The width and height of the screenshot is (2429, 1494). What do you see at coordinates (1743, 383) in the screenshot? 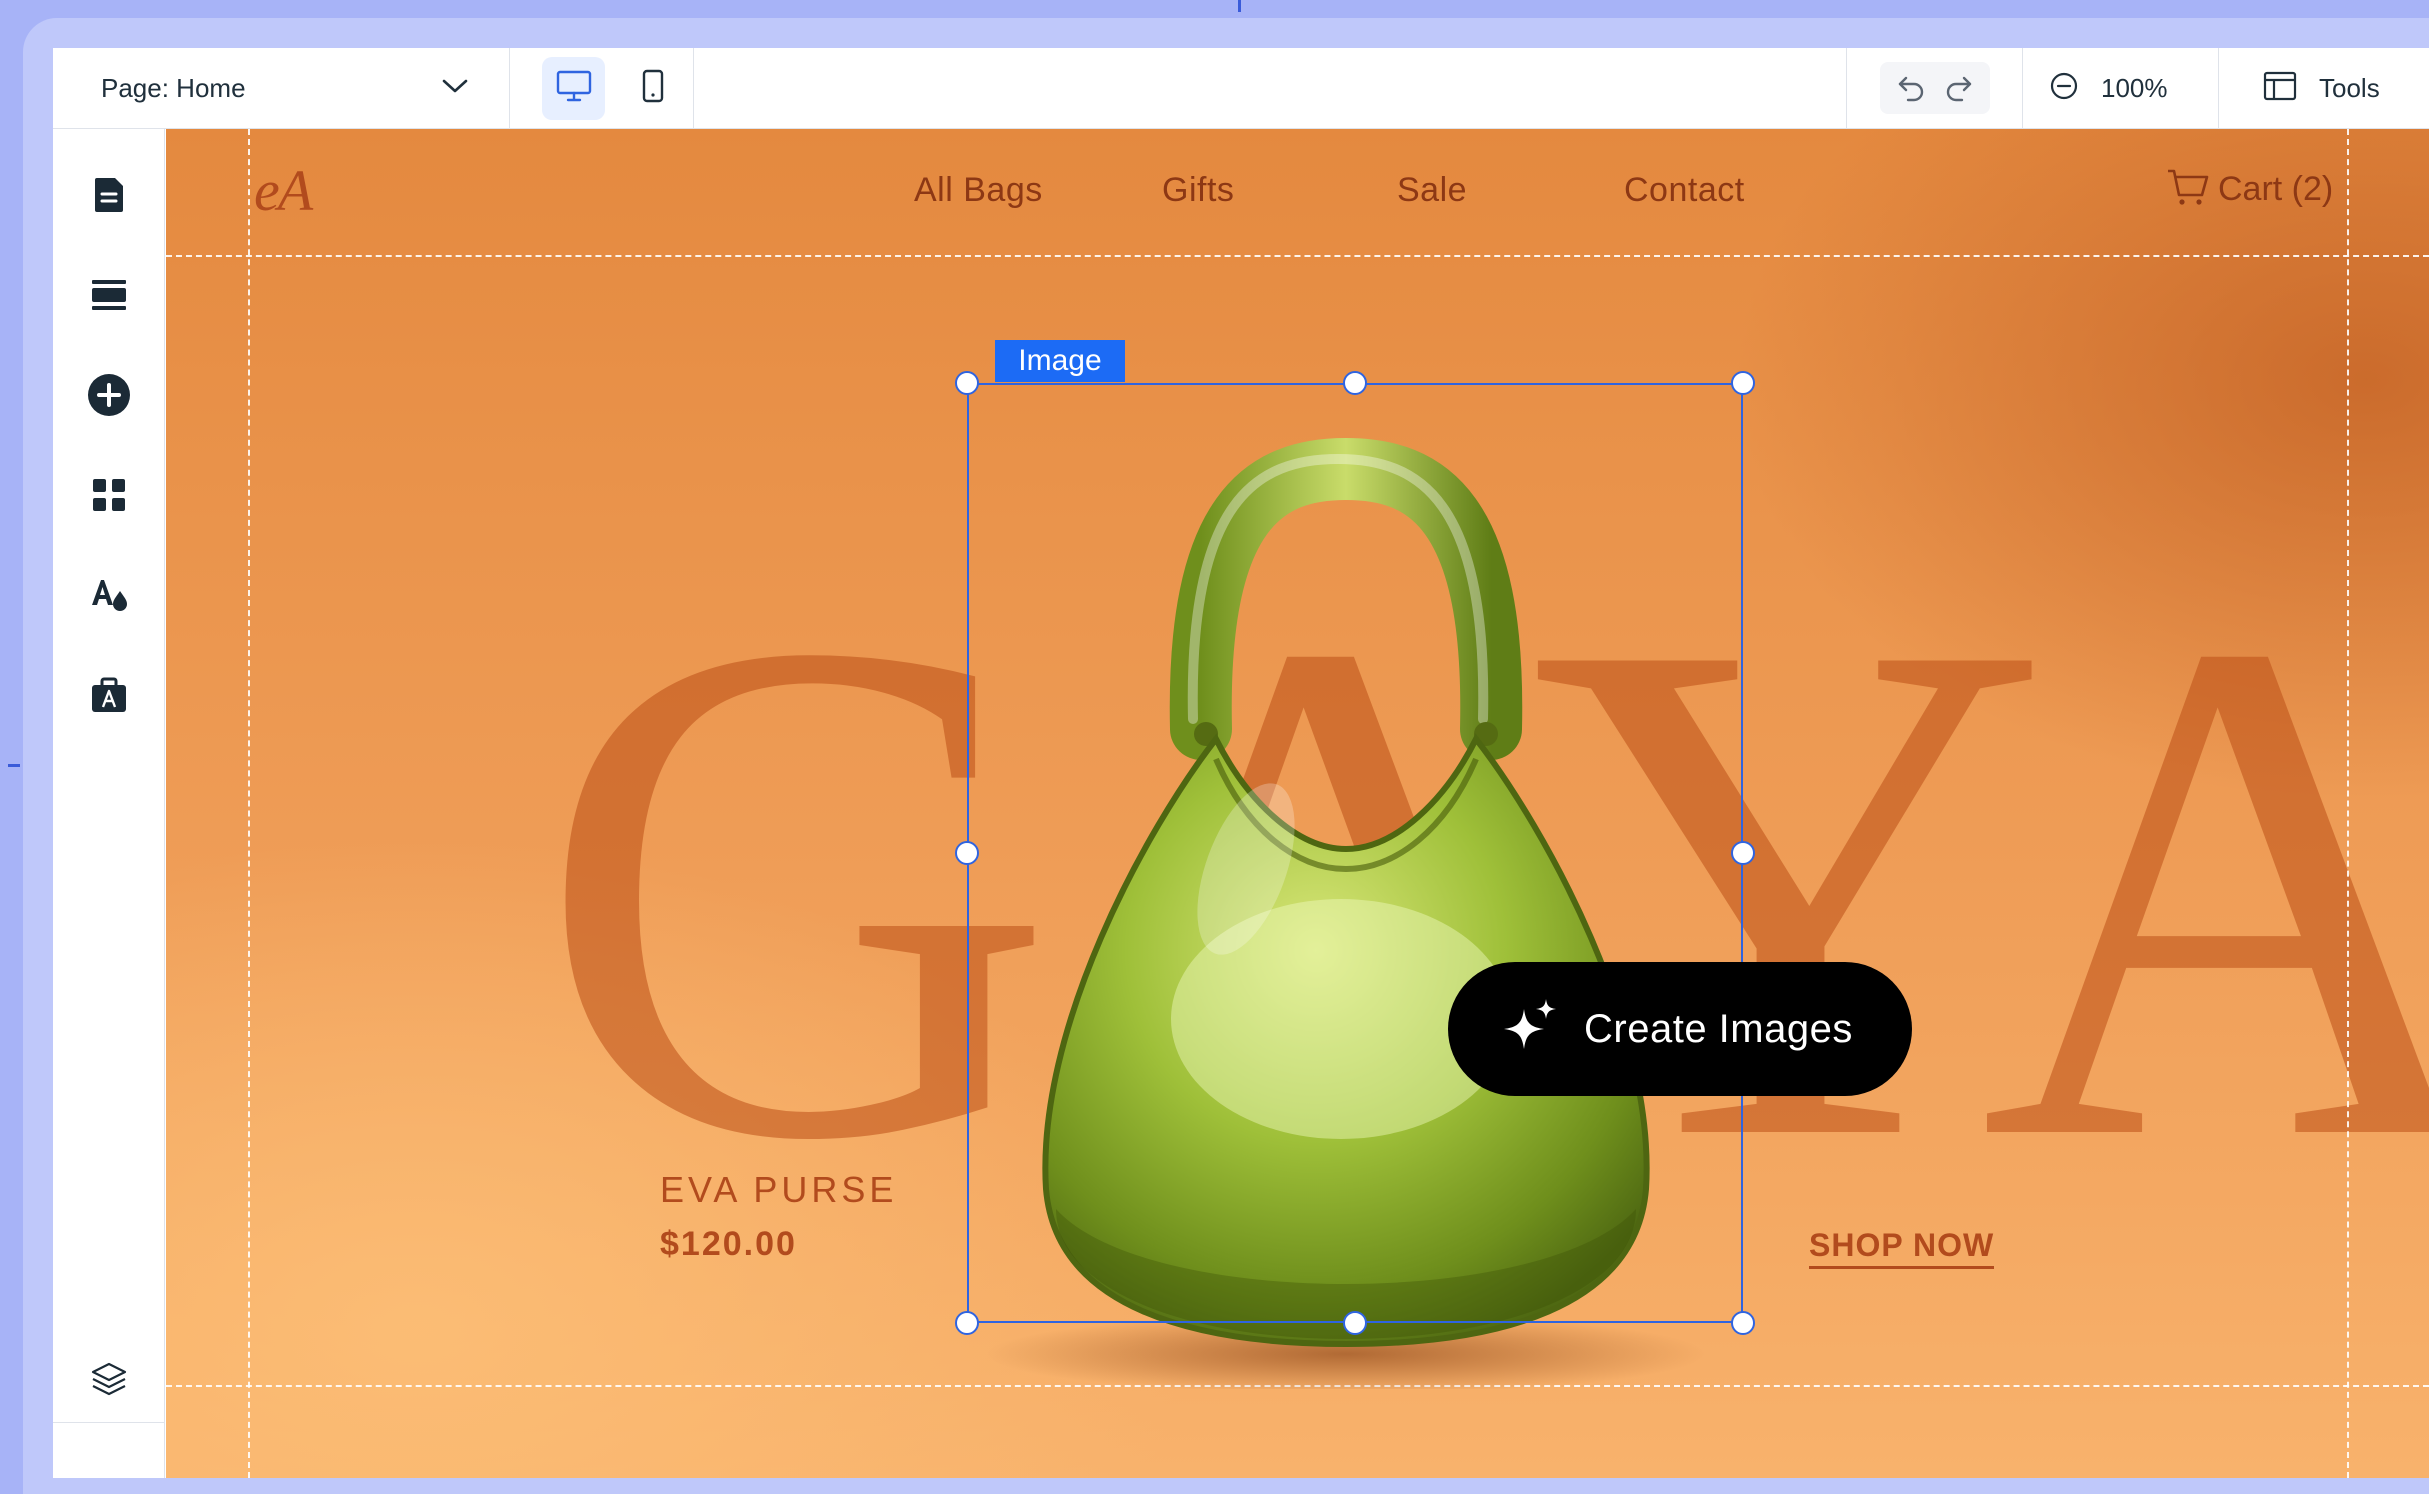
I see `resize-handle-top-right` at bounding box center [1743, 383].